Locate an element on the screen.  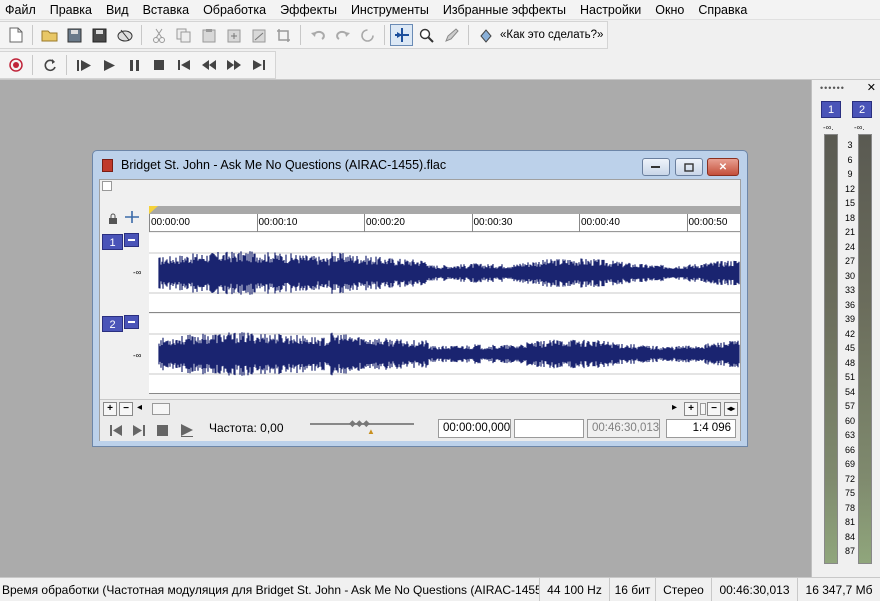
copy-icon is located at coordinates (183, 35).